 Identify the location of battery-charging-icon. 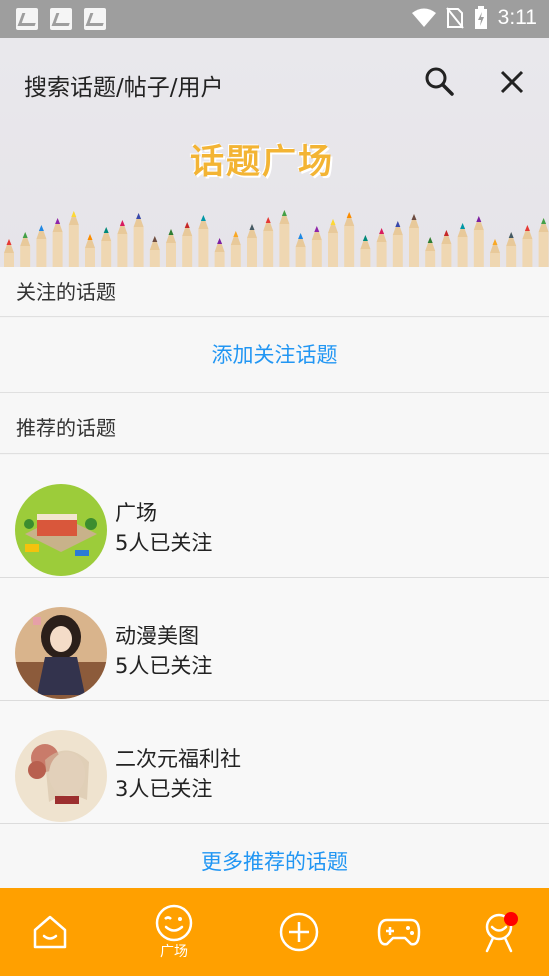
(480, 17).